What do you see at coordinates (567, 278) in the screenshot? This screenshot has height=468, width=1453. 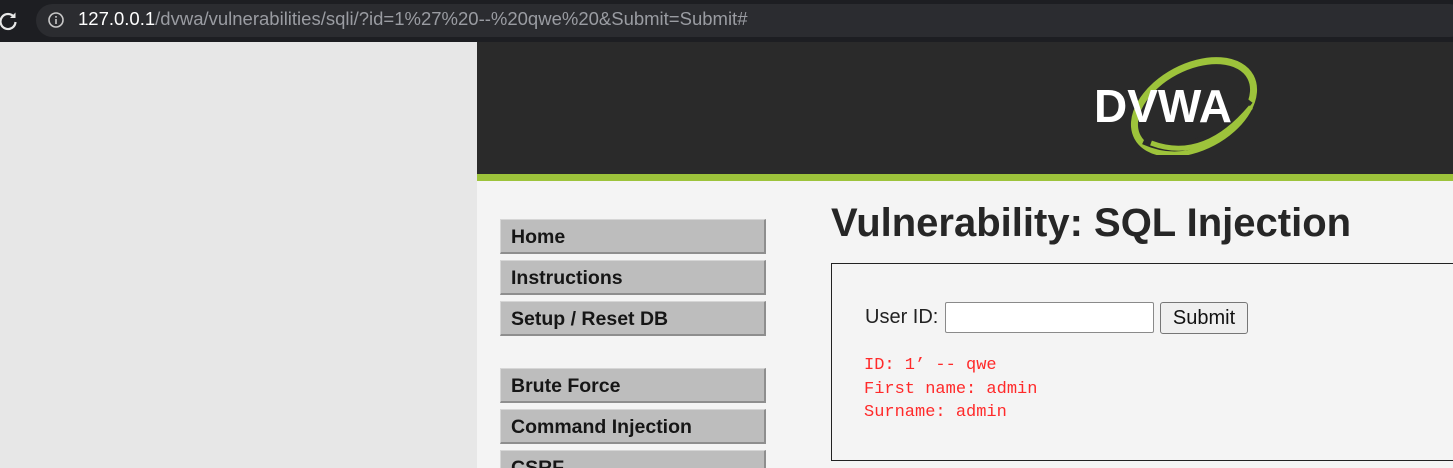 I see `menu-item-label: Instructions` at bounding box center [567, 278].